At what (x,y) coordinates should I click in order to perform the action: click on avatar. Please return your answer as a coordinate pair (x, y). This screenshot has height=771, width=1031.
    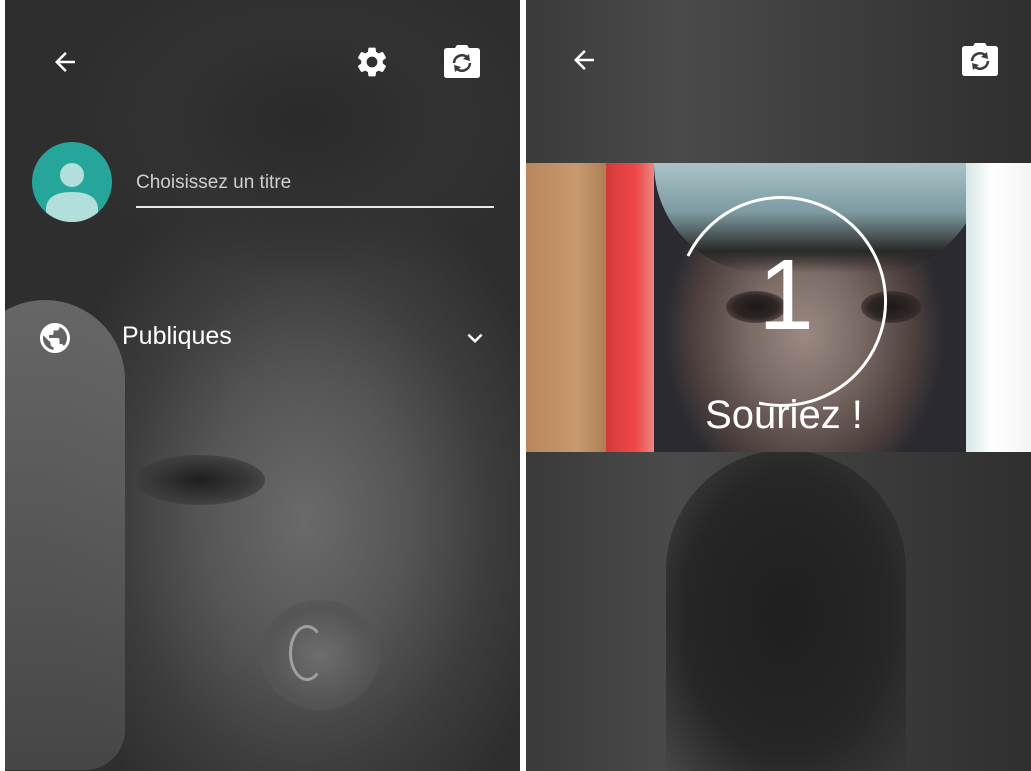
    Looking at the image, I should click on (72, 182).